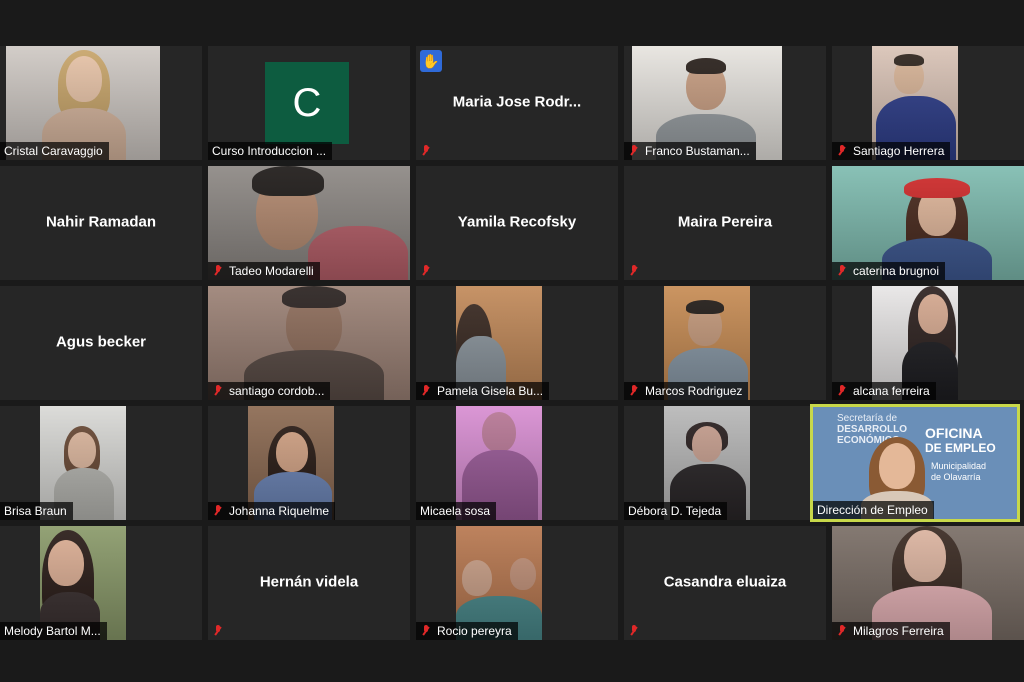  Describe the element at coordinates (928, 223) in the screenshot. I see `participant-tile: caterina brugnoi` at that location.